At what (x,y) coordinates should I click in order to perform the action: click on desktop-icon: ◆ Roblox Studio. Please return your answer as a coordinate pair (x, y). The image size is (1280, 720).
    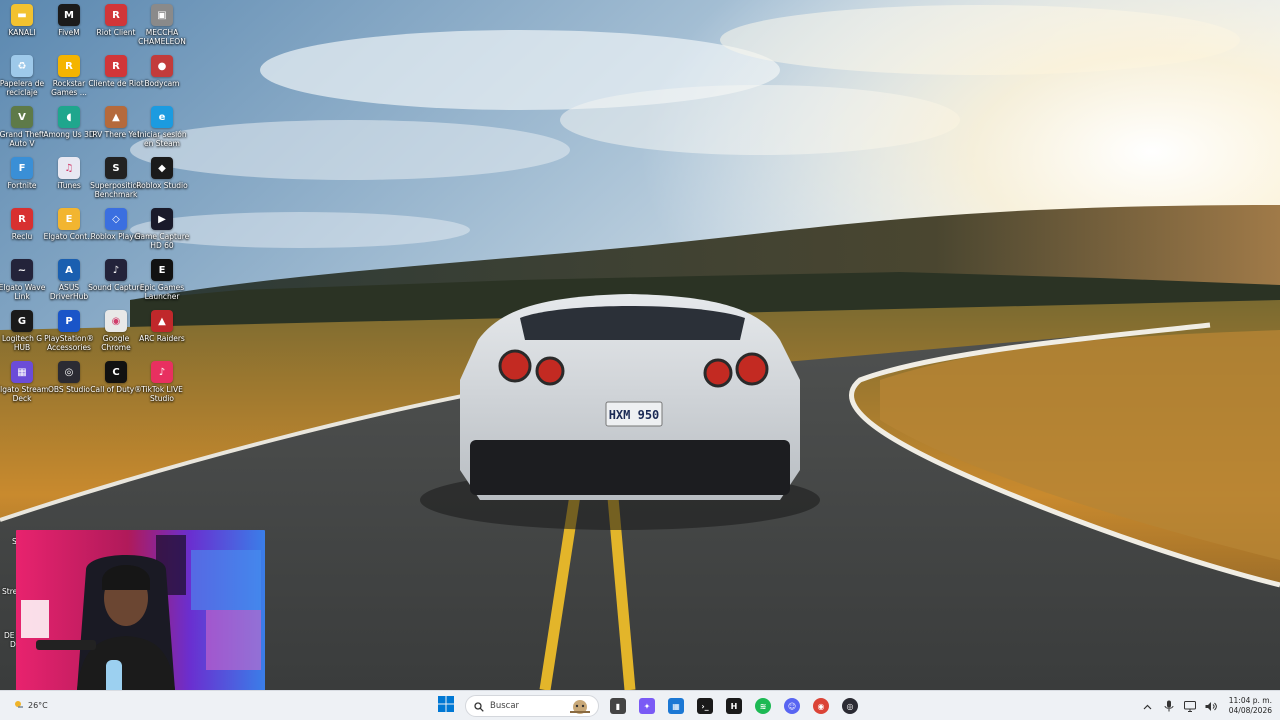
    Looking at the image, I should click on (162, 182).